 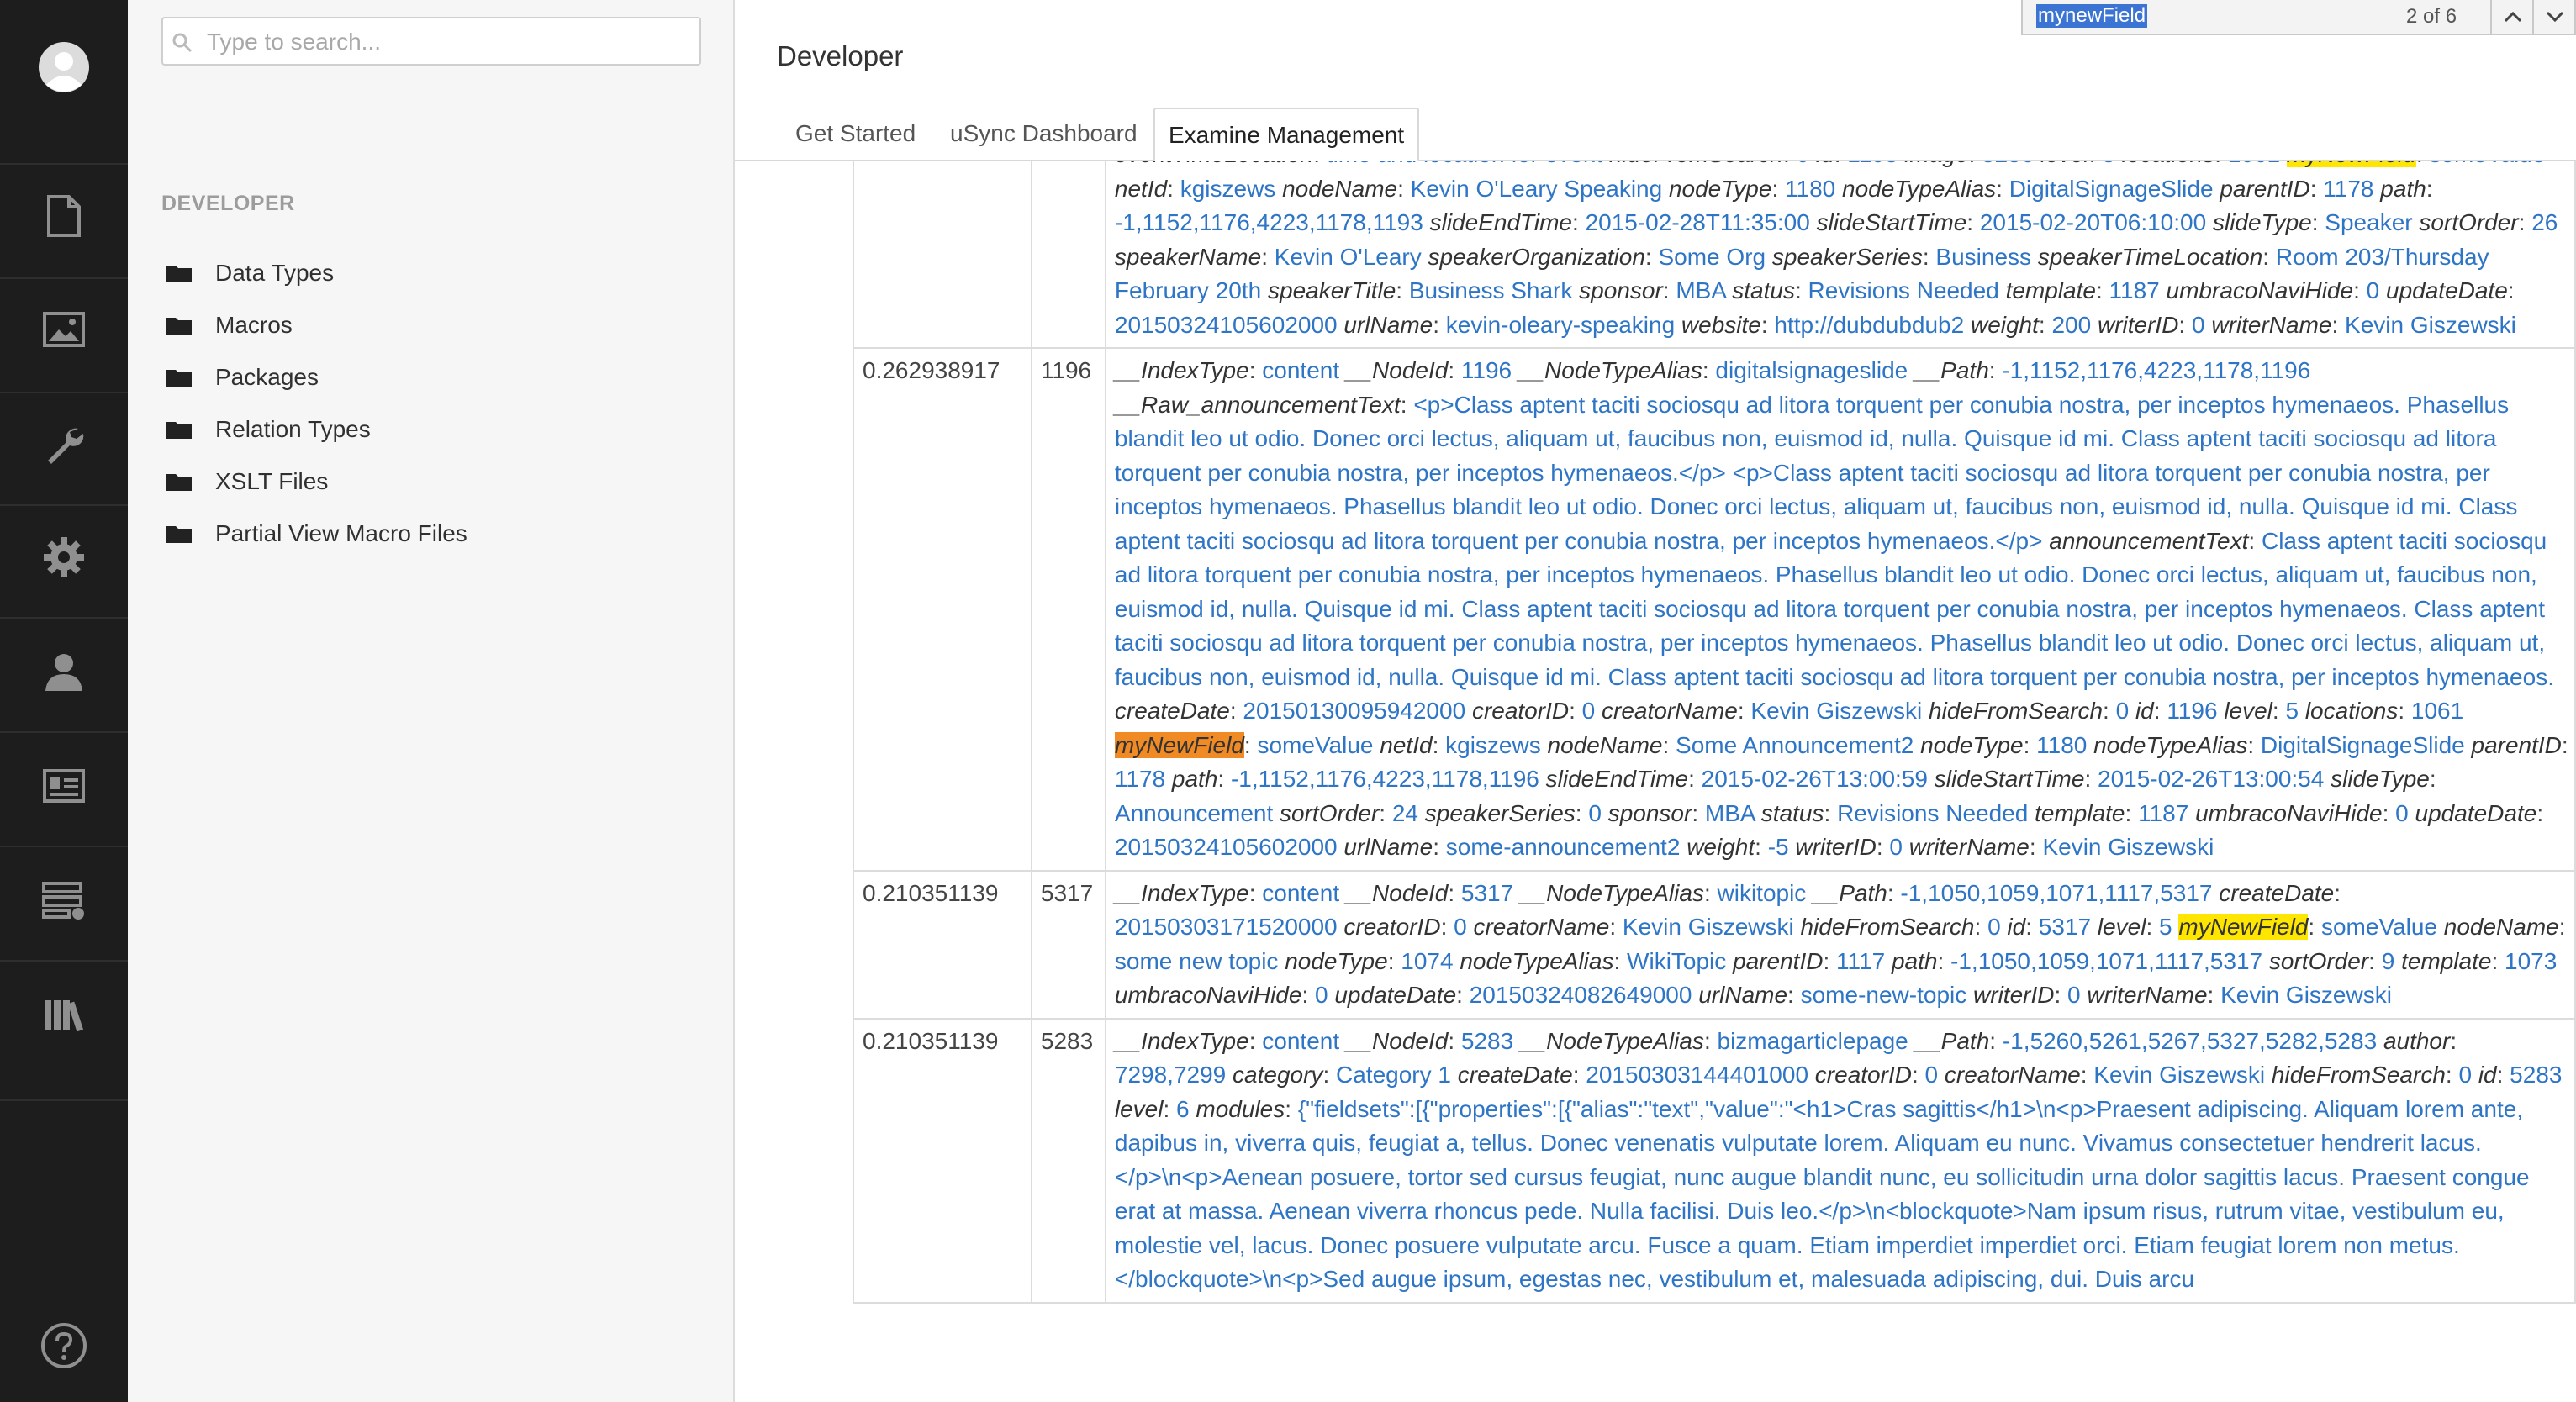 I want to click on field-value: DigitalSignageSlide, so click(x=2112, y=189).